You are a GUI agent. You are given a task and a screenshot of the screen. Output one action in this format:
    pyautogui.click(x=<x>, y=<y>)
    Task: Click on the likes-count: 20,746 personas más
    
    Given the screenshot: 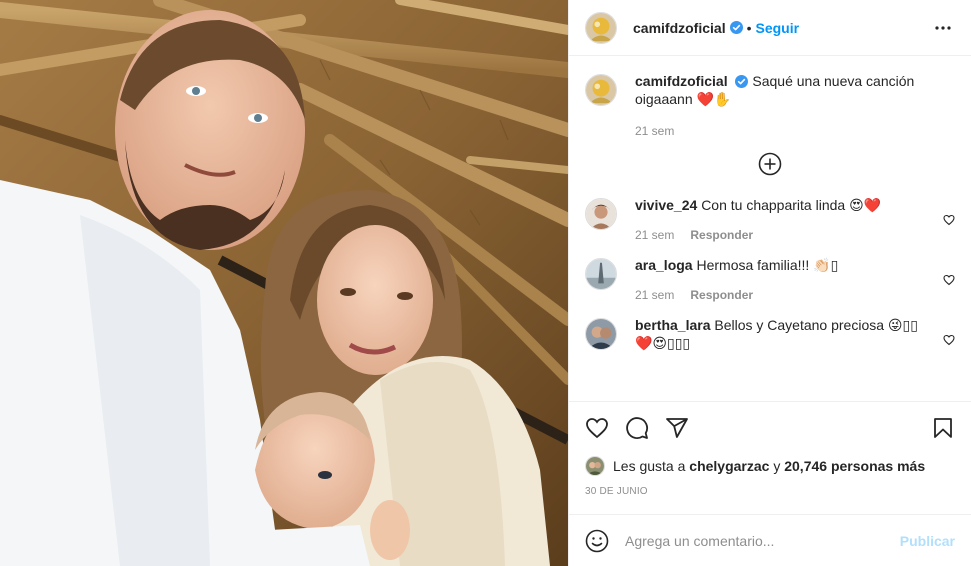 What is the action you would take?
    pyautogui.click(x=854, y=466)
    